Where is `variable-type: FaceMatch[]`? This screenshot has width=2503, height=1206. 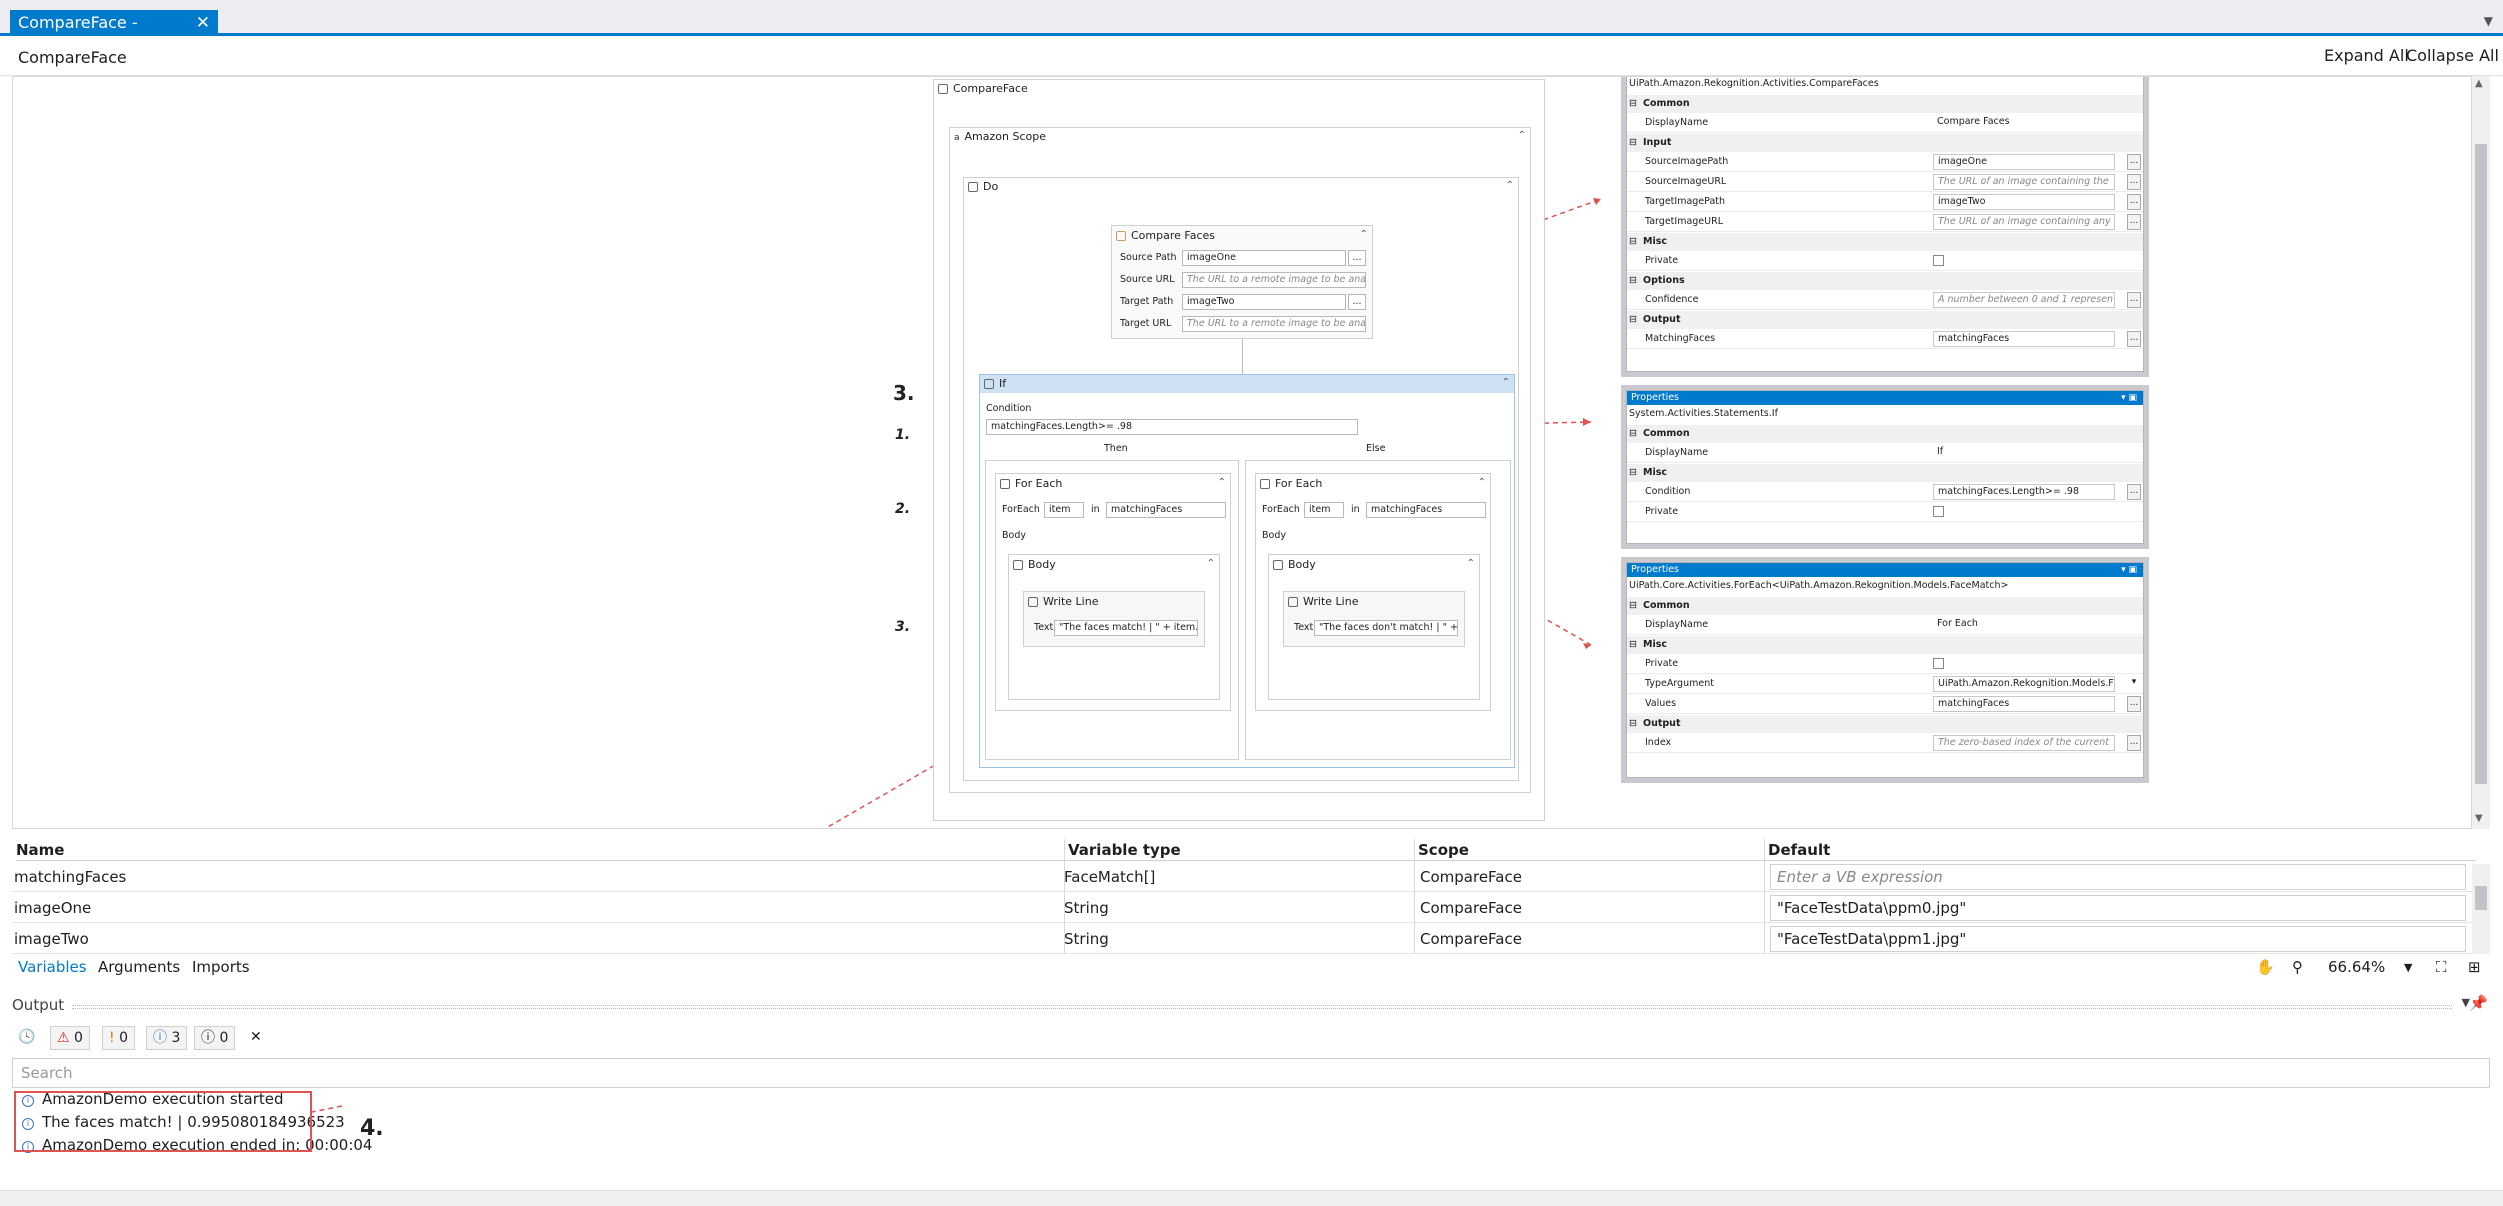 variable-type: FaceMatch[] is located at coordinates (1109, 877).